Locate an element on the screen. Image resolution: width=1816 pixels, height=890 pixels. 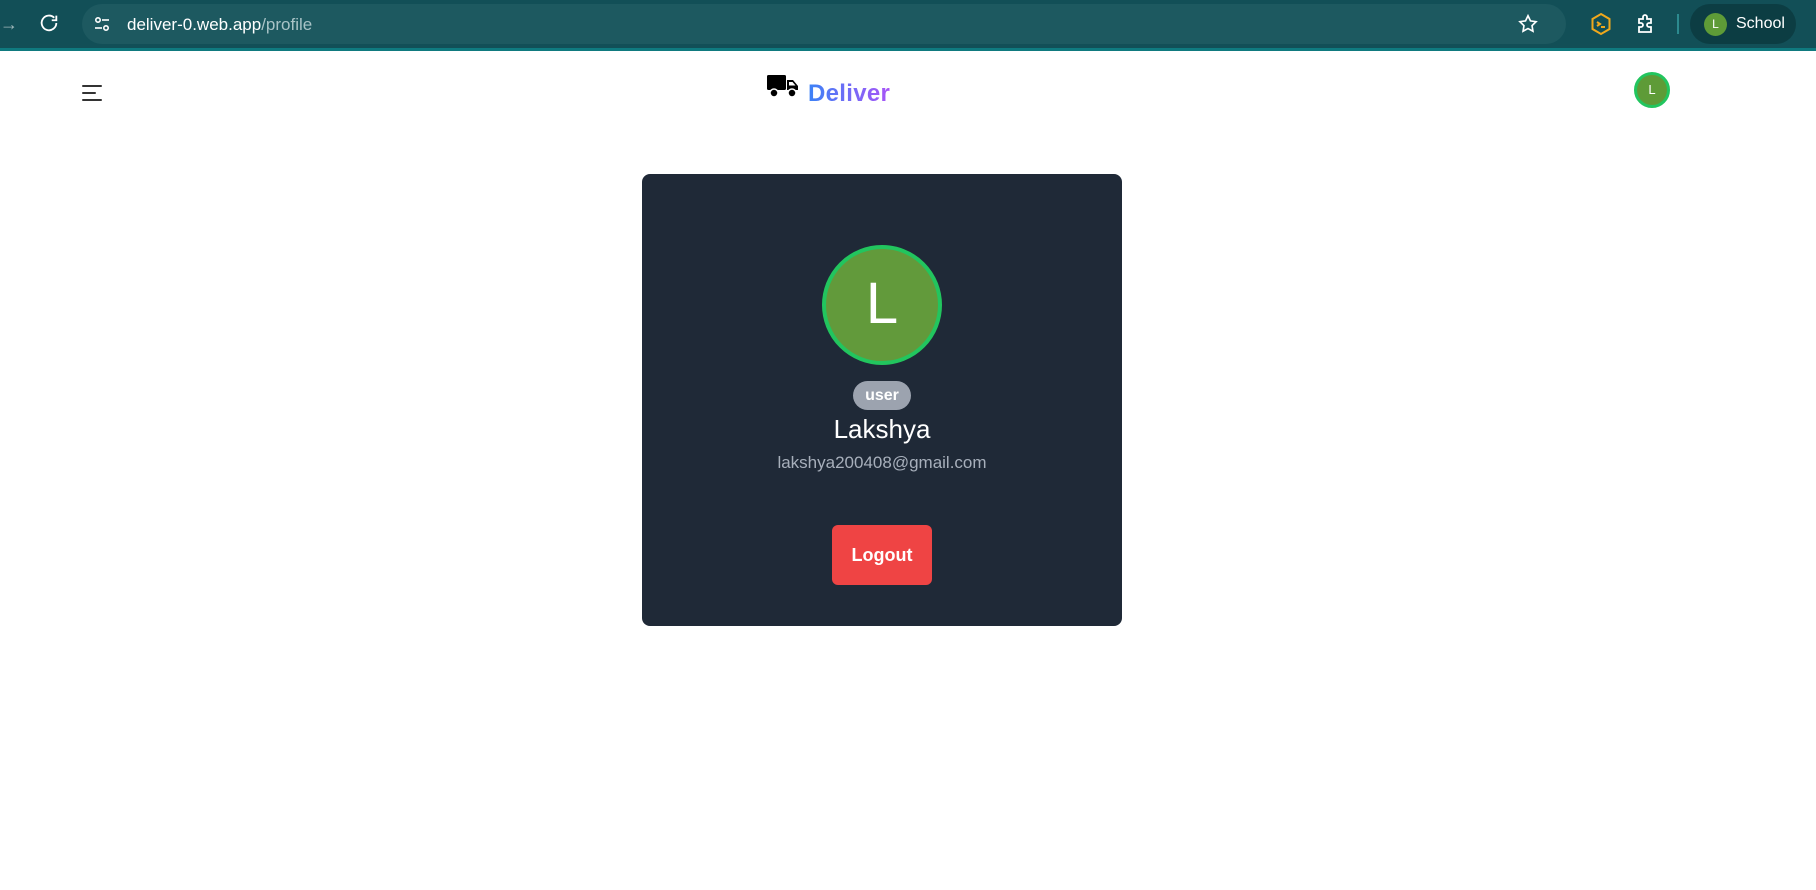
puzzle-icon is located at coordinates (1646, 24).